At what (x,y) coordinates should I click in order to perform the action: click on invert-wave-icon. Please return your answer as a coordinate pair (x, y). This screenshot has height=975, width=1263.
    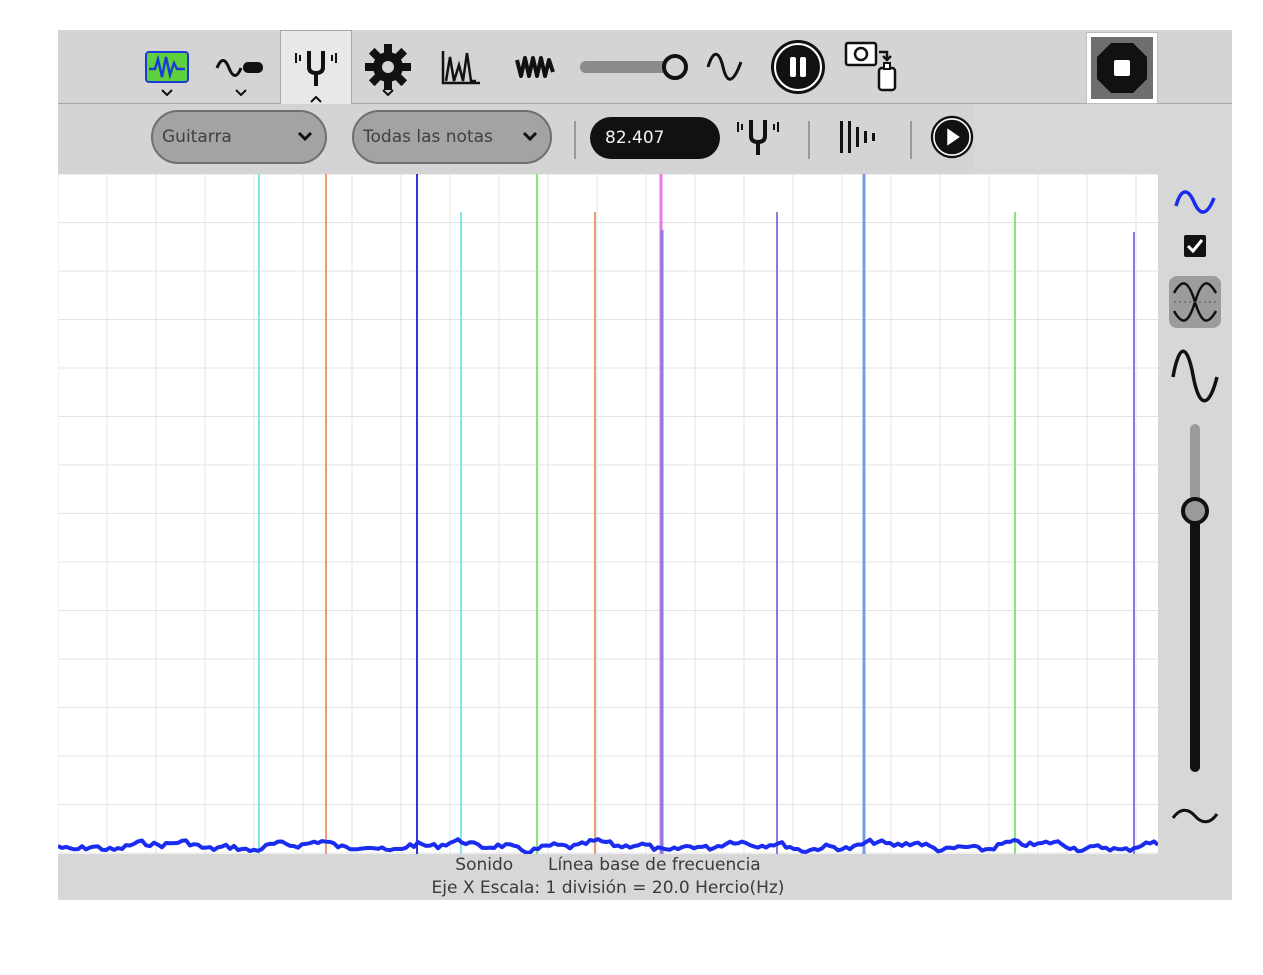
    Looking at the image, I should click on (1195, 302).